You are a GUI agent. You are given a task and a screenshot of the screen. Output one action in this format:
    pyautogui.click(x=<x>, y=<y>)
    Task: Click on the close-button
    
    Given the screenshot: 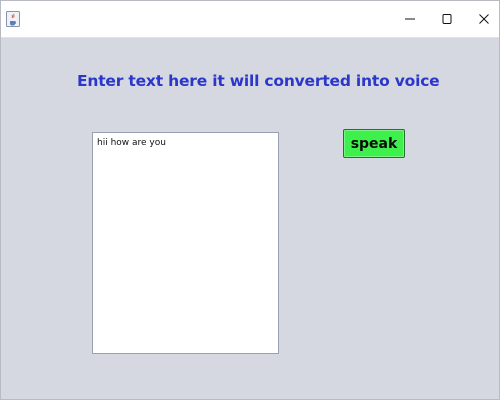 What is the action you would take?
    pyautogui.click(x=482, y=19)
    